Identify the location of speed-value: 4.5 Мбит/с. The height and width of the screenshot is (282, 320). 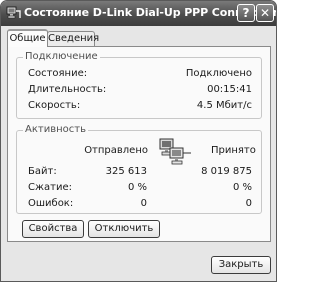
(224, 105).